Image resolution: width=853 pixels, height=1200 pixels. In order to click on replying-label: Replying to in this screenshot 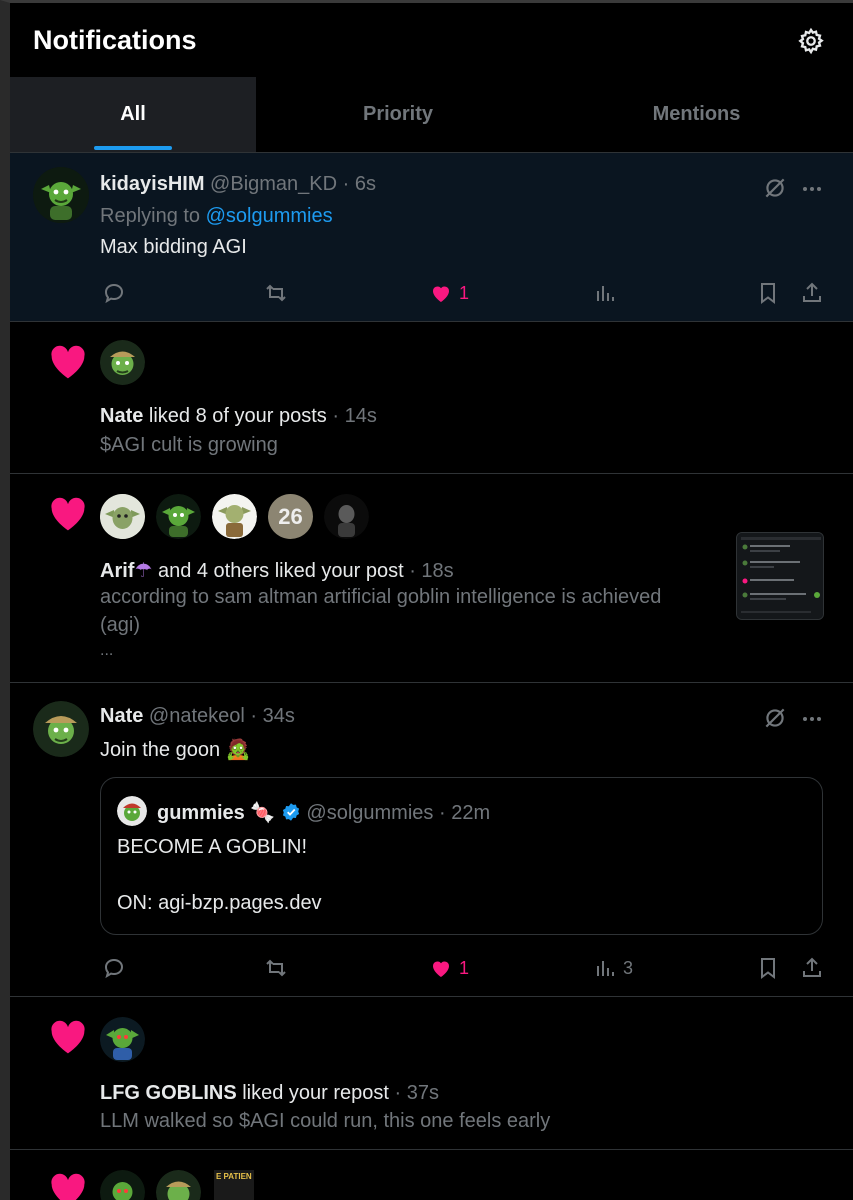, I will do `click(150, 216)`.